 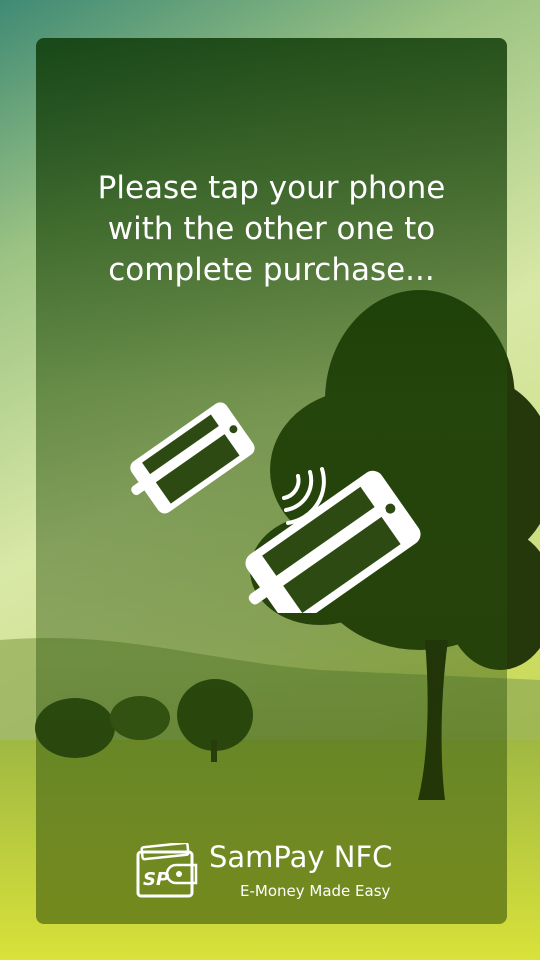 What do you see at coordinates (301, 857) in the screenshot?
I see `app-name: SamPay NFC` at bounding box center [301, 857].